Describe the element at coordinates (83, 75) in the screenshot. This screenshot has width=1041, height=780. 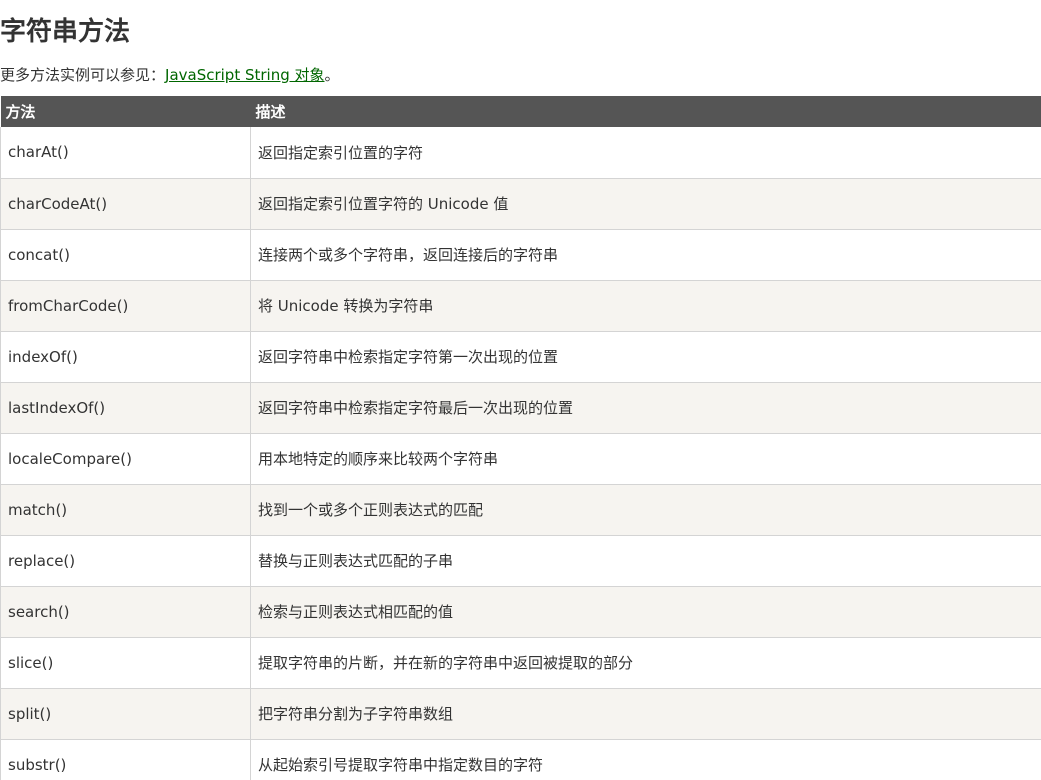
I see `intro-text: 更多方法实例可以参见：` at that location.